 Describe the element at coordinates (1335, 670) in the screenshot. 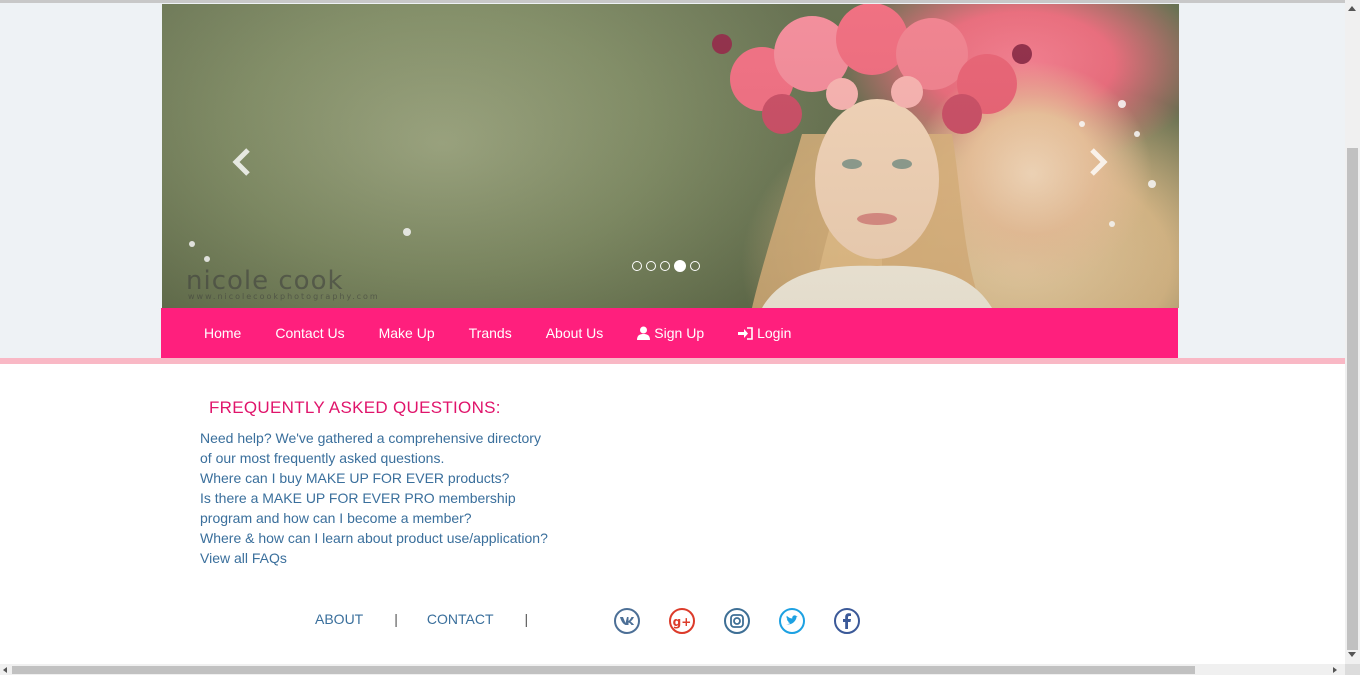

I see `scroll-right-arrow-icon` at that location.